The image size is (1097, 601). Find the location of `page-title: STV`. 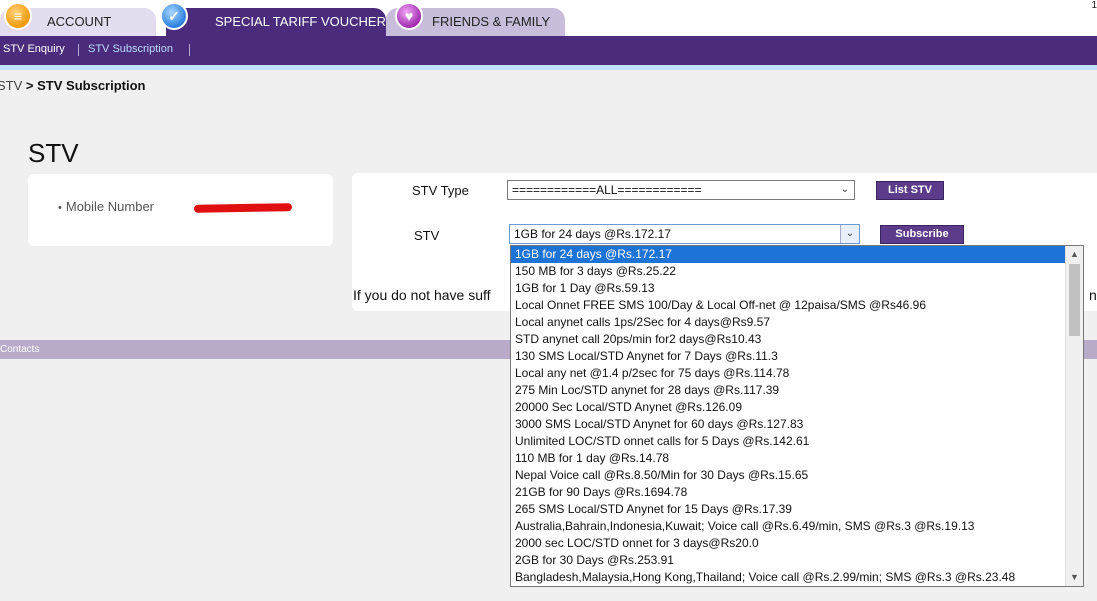

page-title: STV is located at coordinates (53, 153).